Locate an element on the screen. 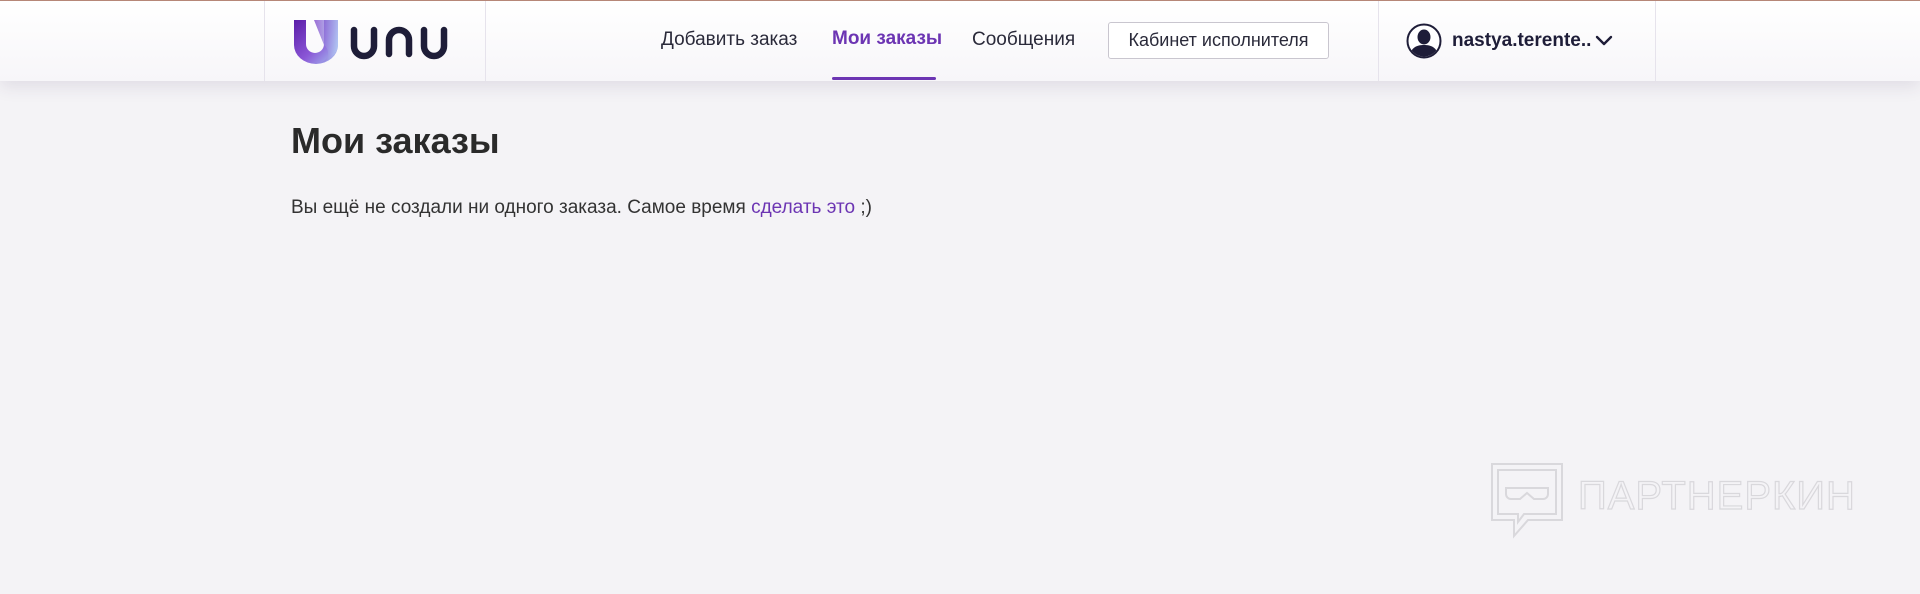 This screenshot has width=1920, height=594. page-title: Мои заказы is located at coordinates (395, 140).